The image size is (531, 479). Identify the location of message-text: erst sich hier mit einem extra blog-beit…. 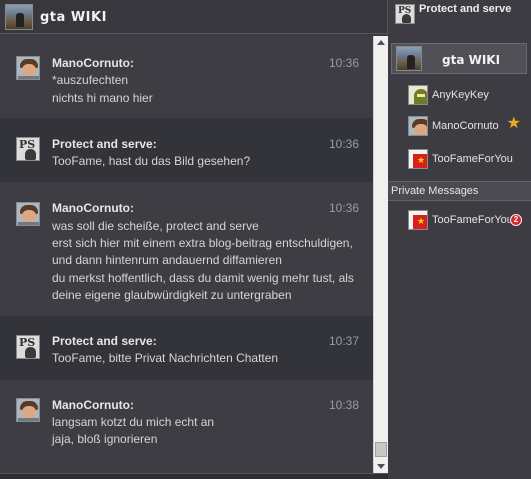
(202, 243).